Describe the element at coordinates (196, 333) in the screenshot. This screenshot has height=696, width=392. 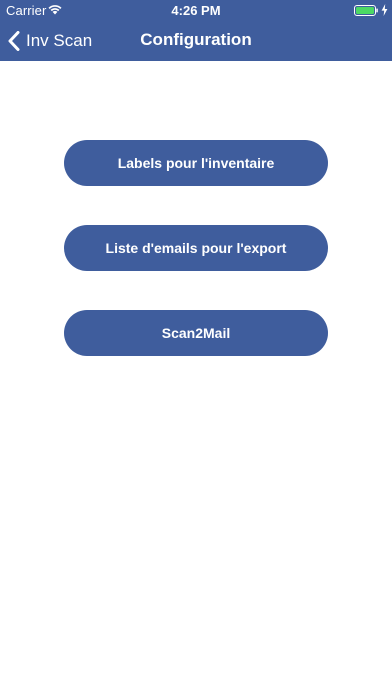
I see `scan2mail-button: Scan2Mail` at that location.